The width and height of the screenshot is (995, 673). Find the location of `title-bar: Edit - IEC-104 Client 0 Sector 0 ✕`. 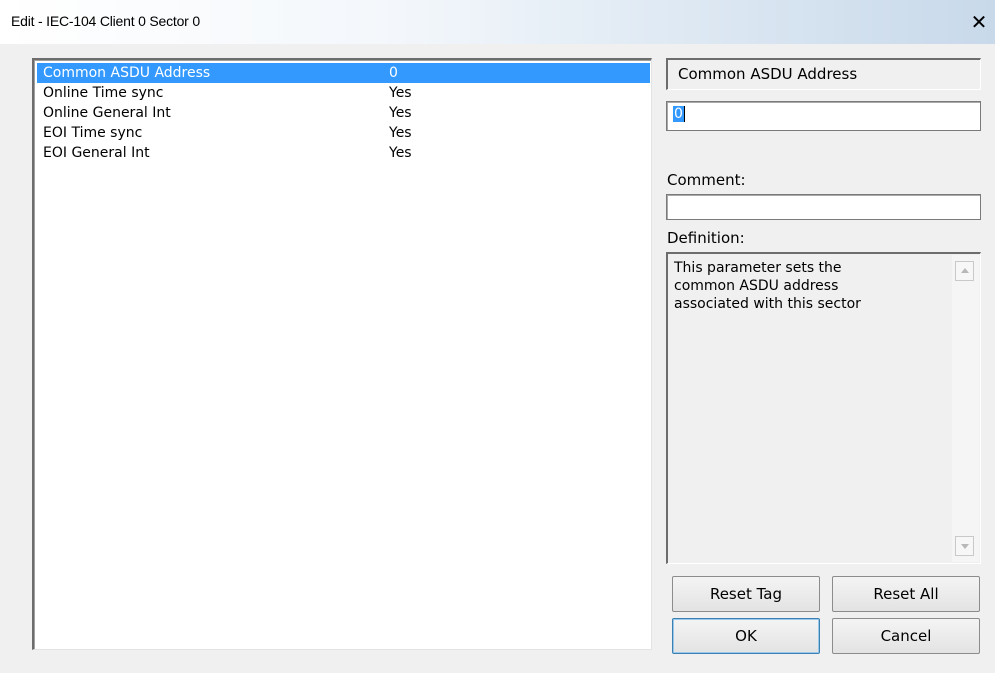

title-bar: Edit - IEC-104 Client 0 Sector 0 ✕ is located at coordinates (497, 22).